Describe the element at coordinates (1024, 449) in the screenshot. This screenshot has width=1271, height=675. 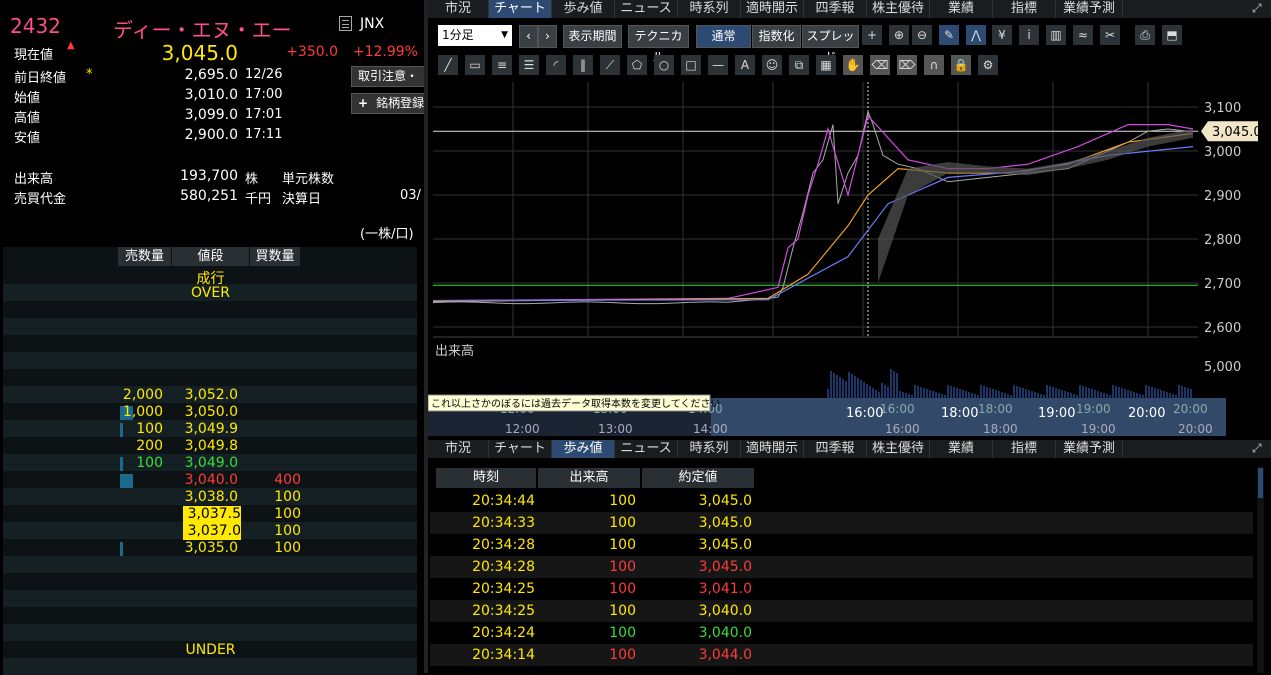
I see `bottom-tab-9: 指標` at that location.